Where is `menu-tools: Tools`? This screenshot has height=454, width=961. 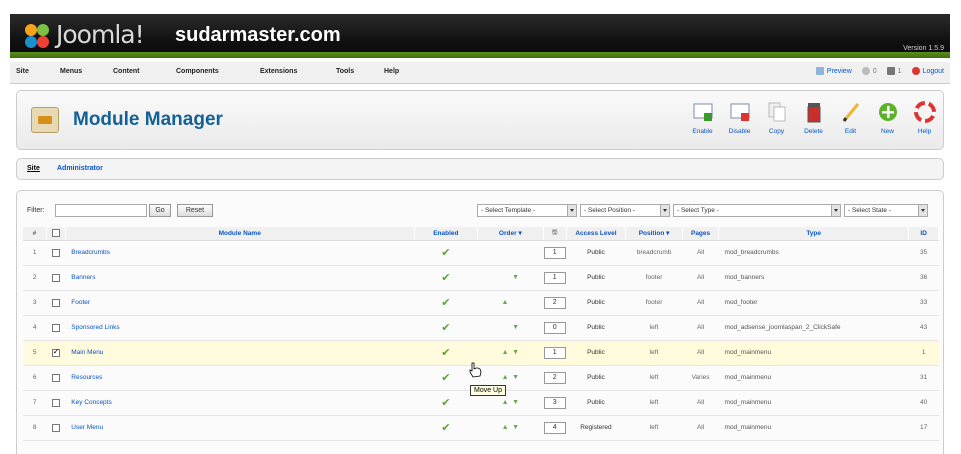 menu-tools: Tools is located at coordinates (345, 71).